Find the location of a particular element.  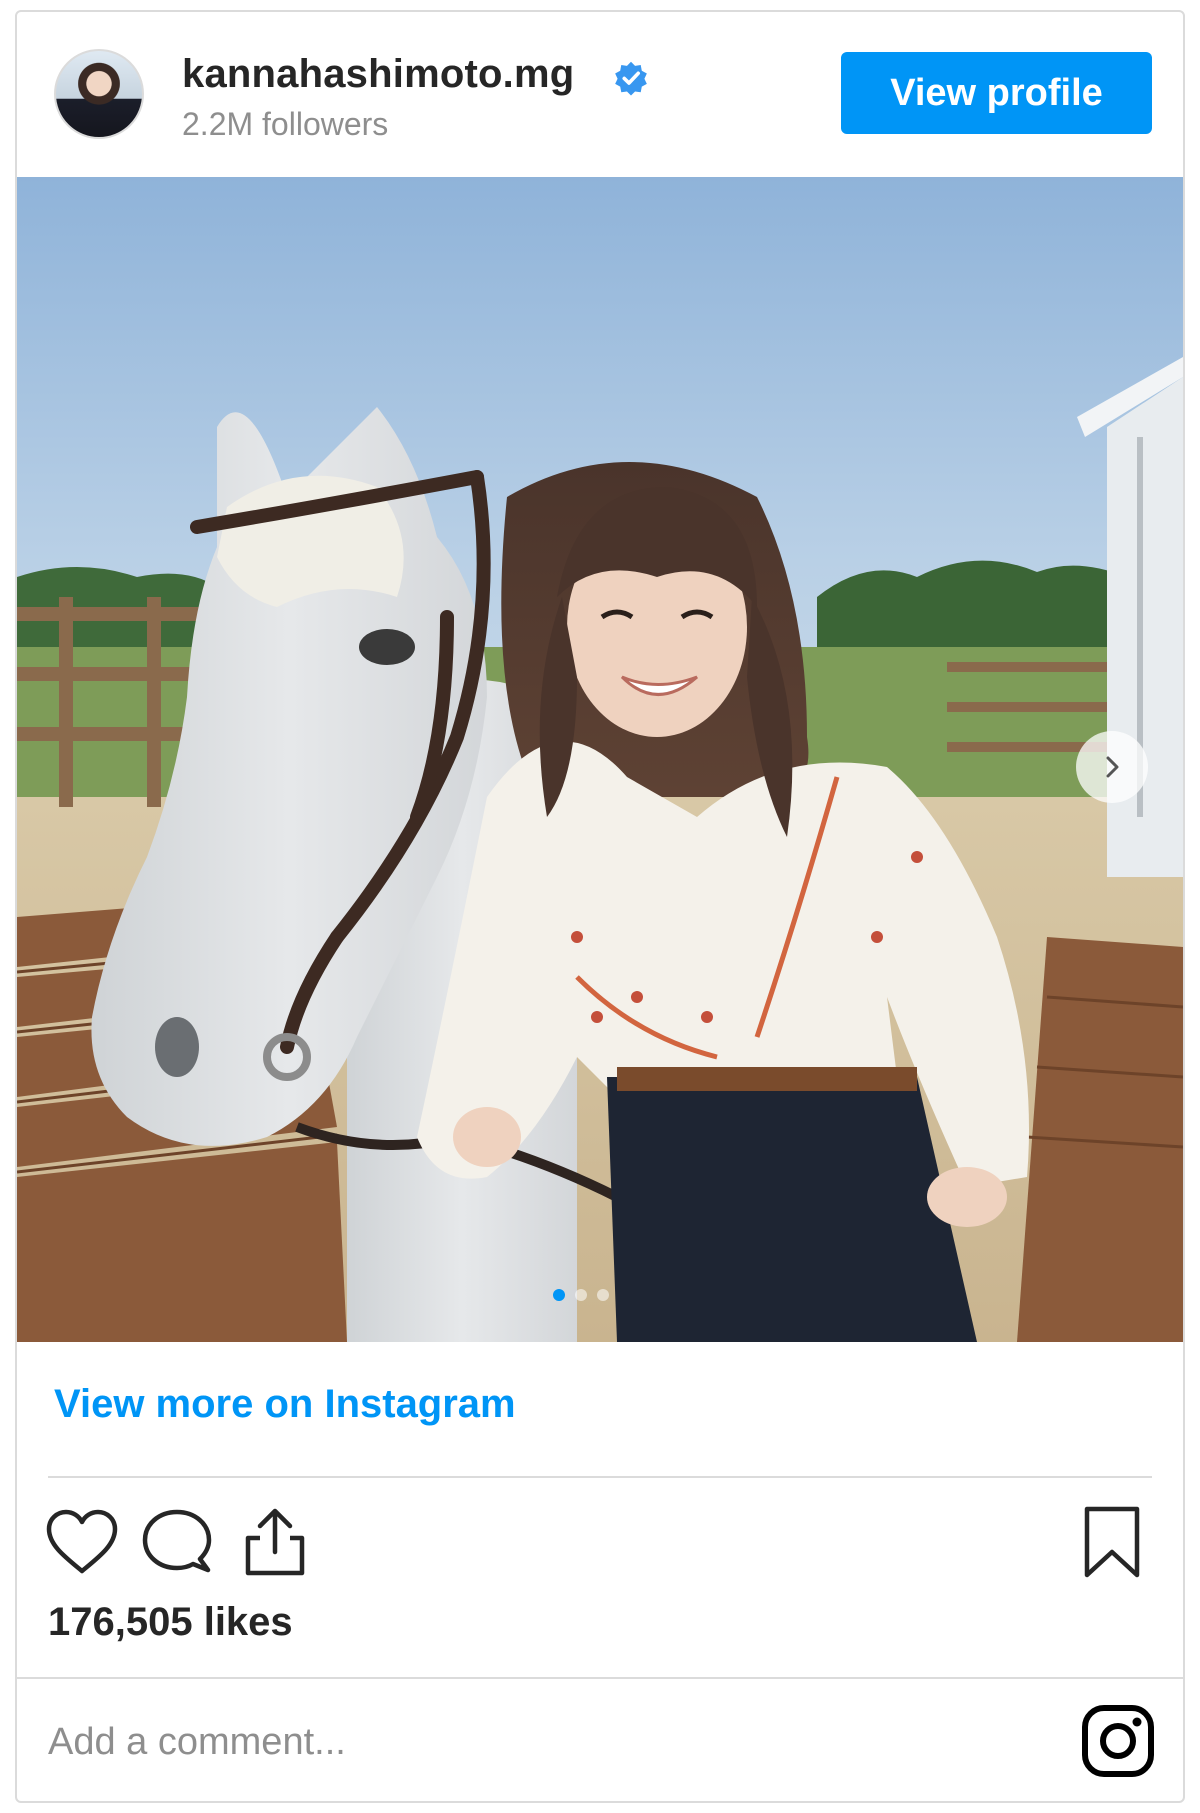

action-bar is located at coordinates (600, 1547).